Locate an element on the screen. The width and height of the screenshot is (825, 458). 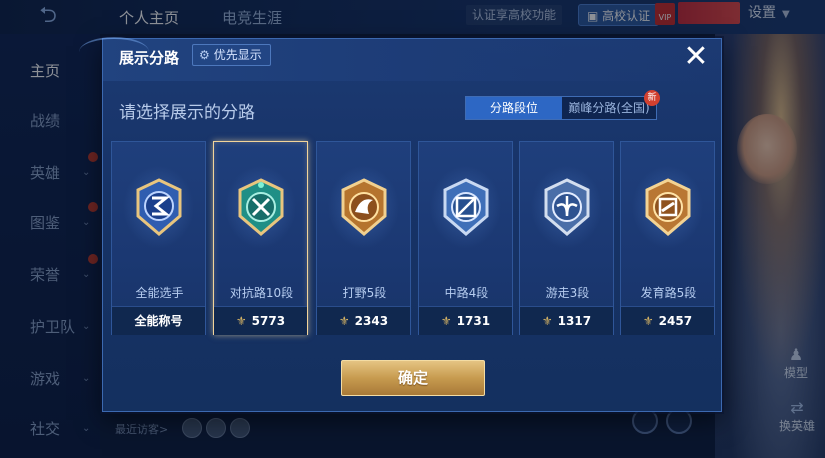
close-button: ✕ is located at coordinates (696, 58).